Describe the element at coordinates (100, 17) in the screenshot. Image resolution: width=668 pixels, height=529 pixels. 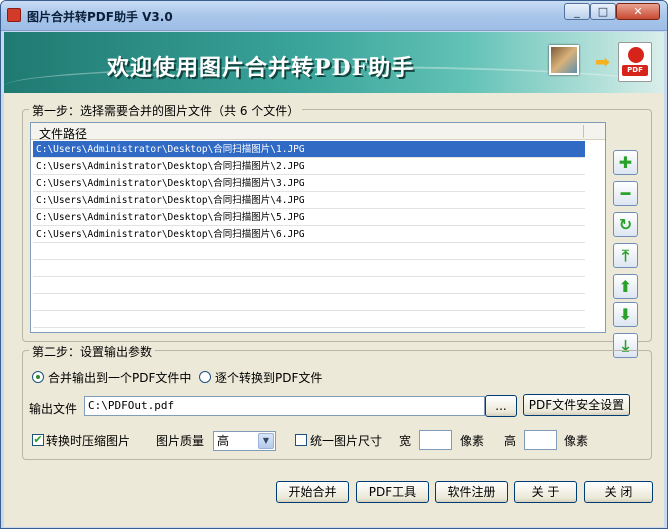
I see `window-title: 图片合并转PDF助手 V3.0` at that location.